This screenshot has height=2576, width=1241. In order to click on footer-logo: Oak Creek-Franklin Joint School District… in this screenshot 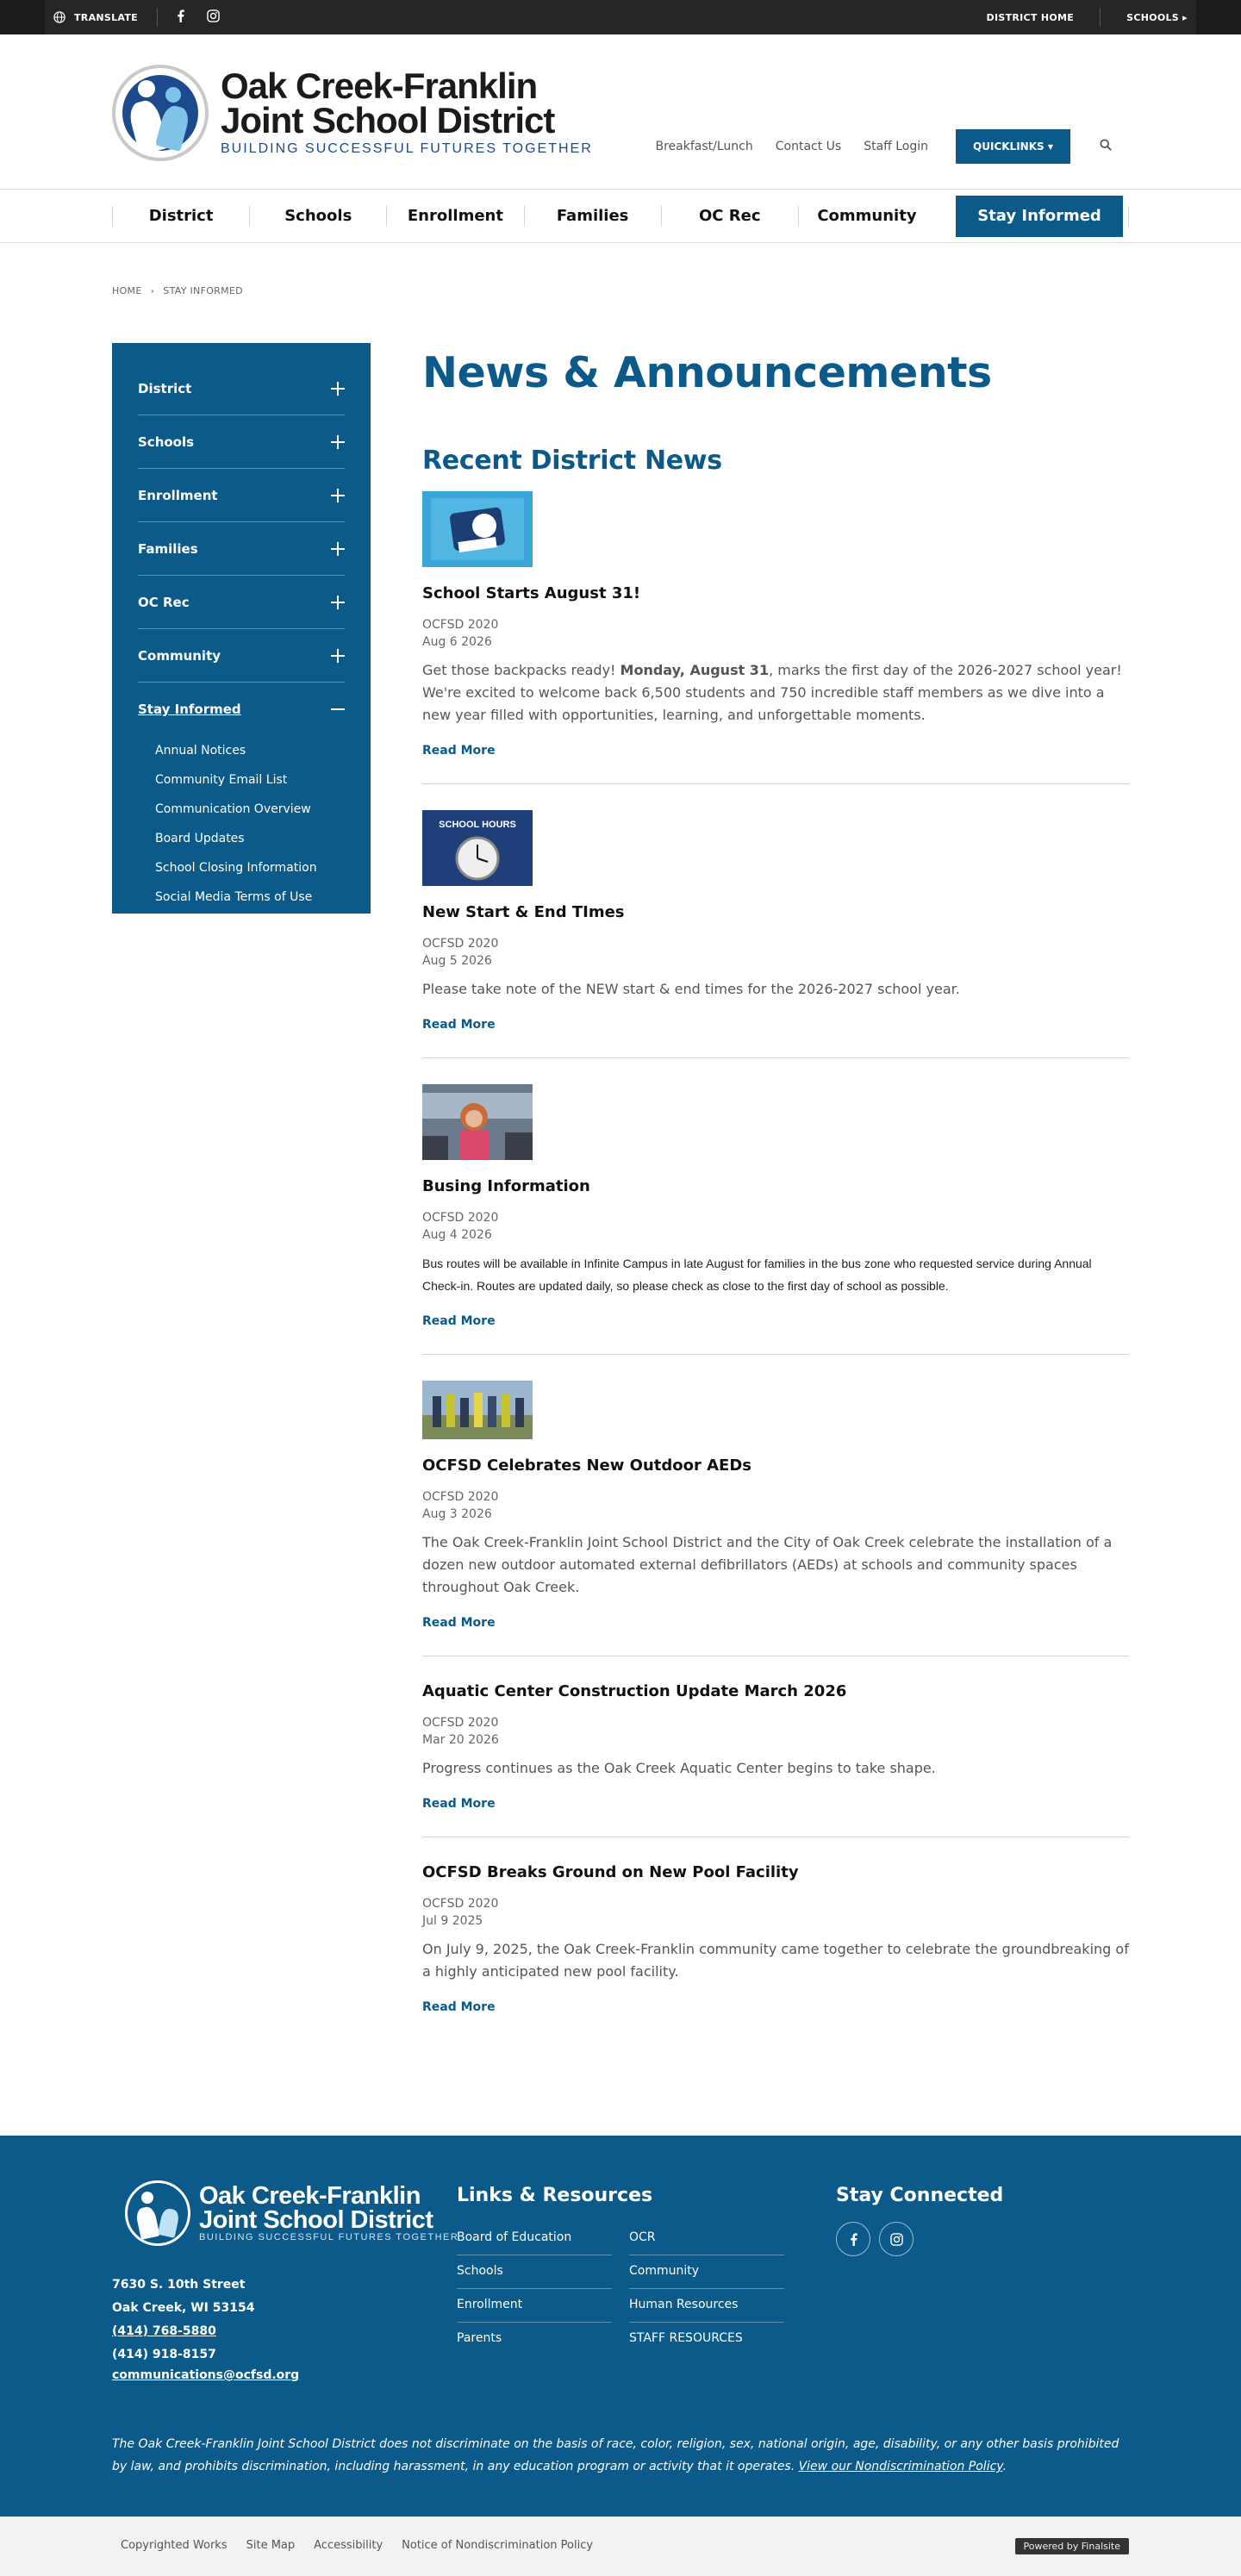, I will do `click(291, 2213)`.